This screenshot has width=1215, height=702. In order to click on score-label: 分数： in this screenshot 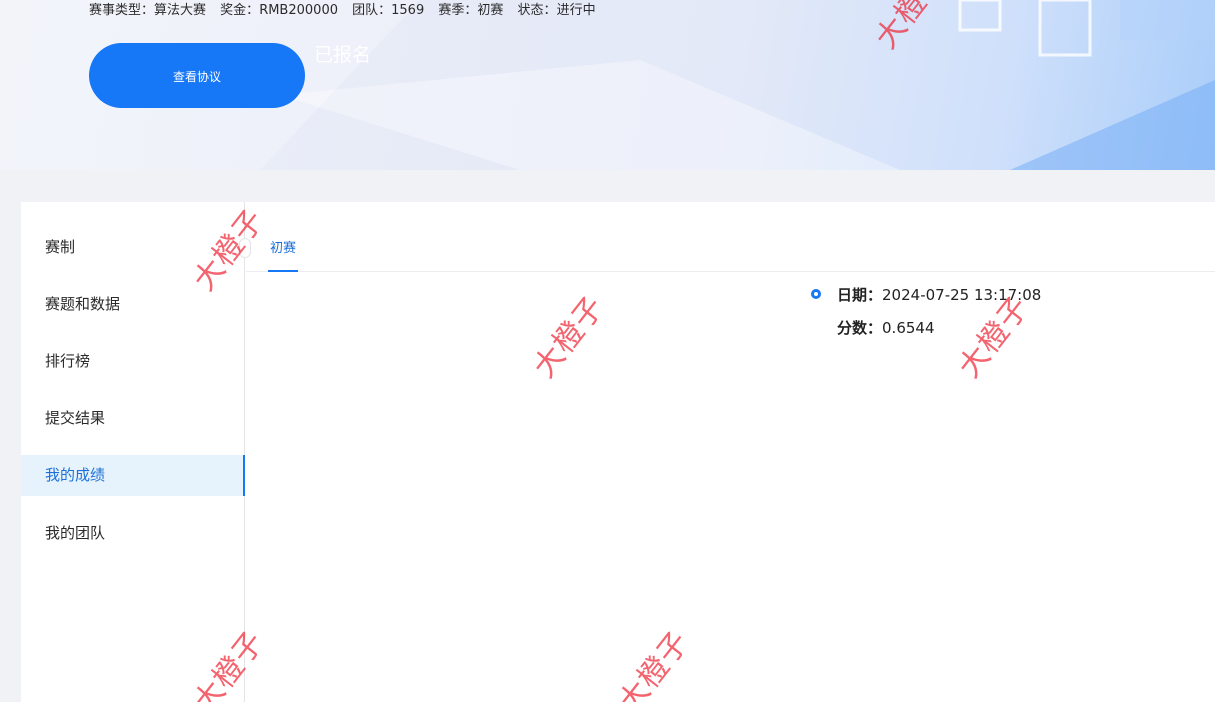, I will do `click(860, 328)`.